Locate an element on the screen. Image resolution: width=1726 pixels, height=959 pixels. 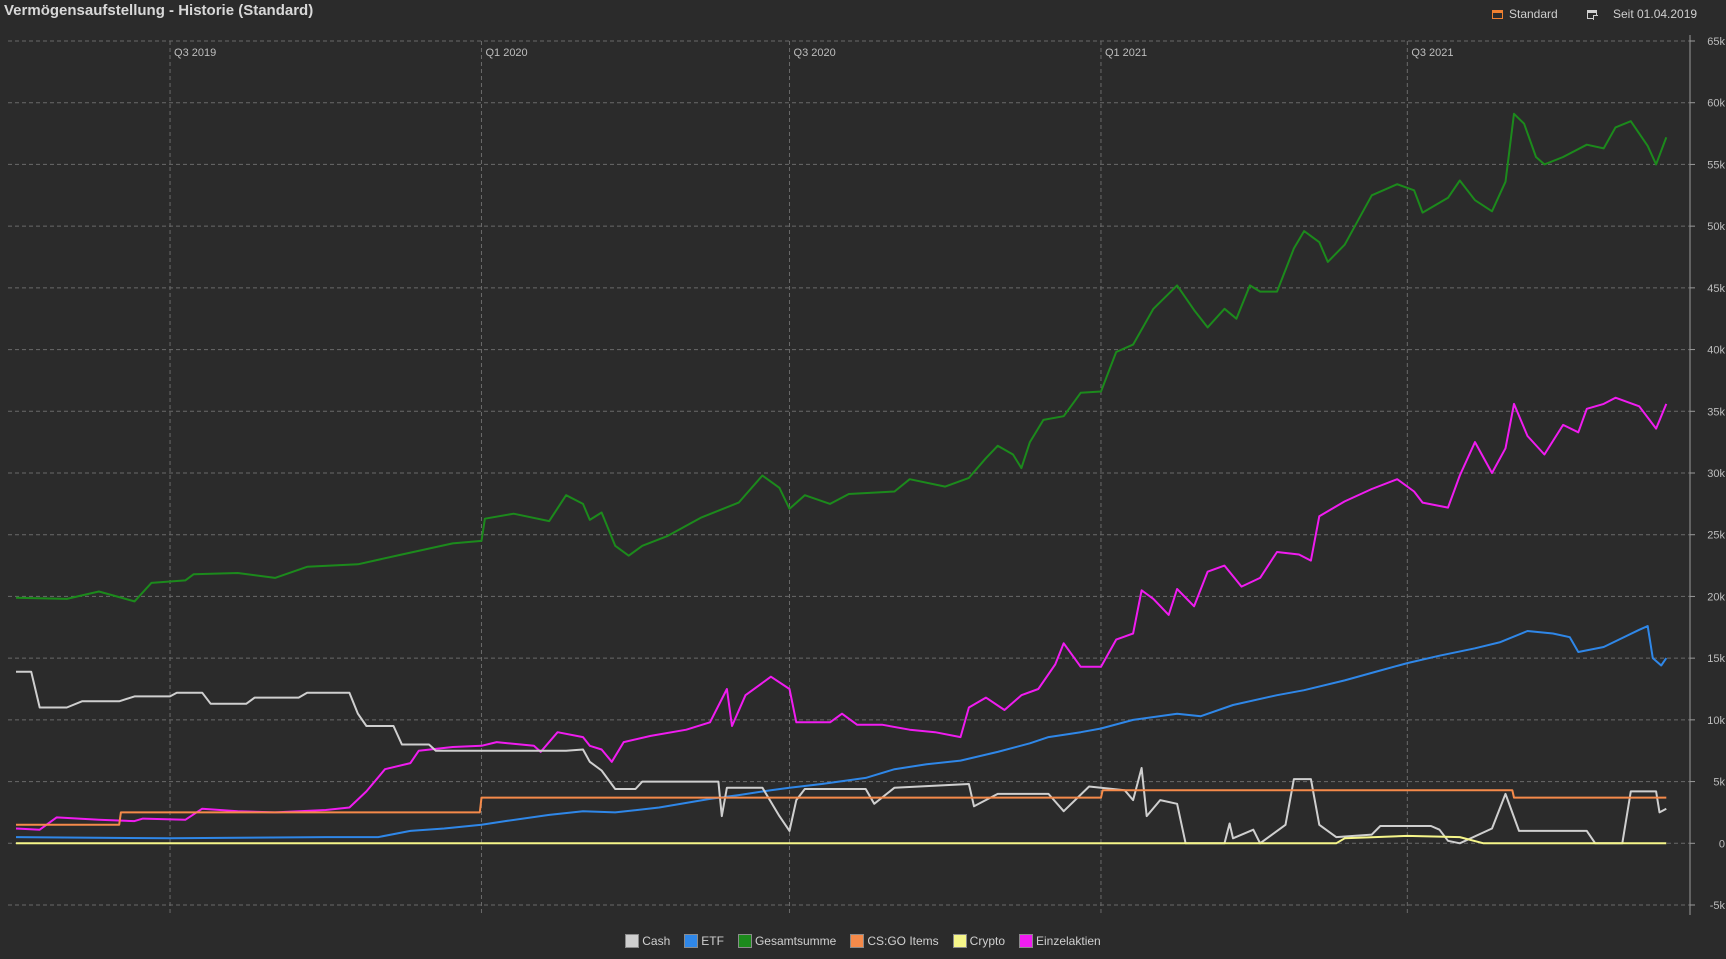
legend-item-crypto: Crypto is located at coordinates (978, 941).